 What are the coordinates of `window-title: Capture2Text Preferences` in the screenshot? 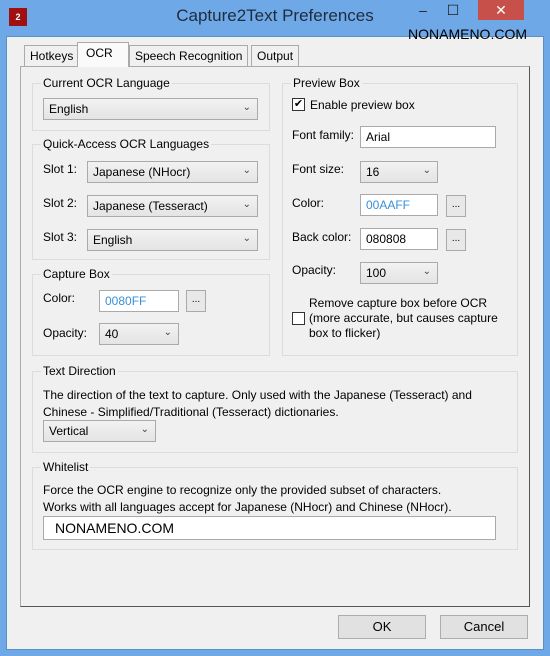 It's located at (275, 15).